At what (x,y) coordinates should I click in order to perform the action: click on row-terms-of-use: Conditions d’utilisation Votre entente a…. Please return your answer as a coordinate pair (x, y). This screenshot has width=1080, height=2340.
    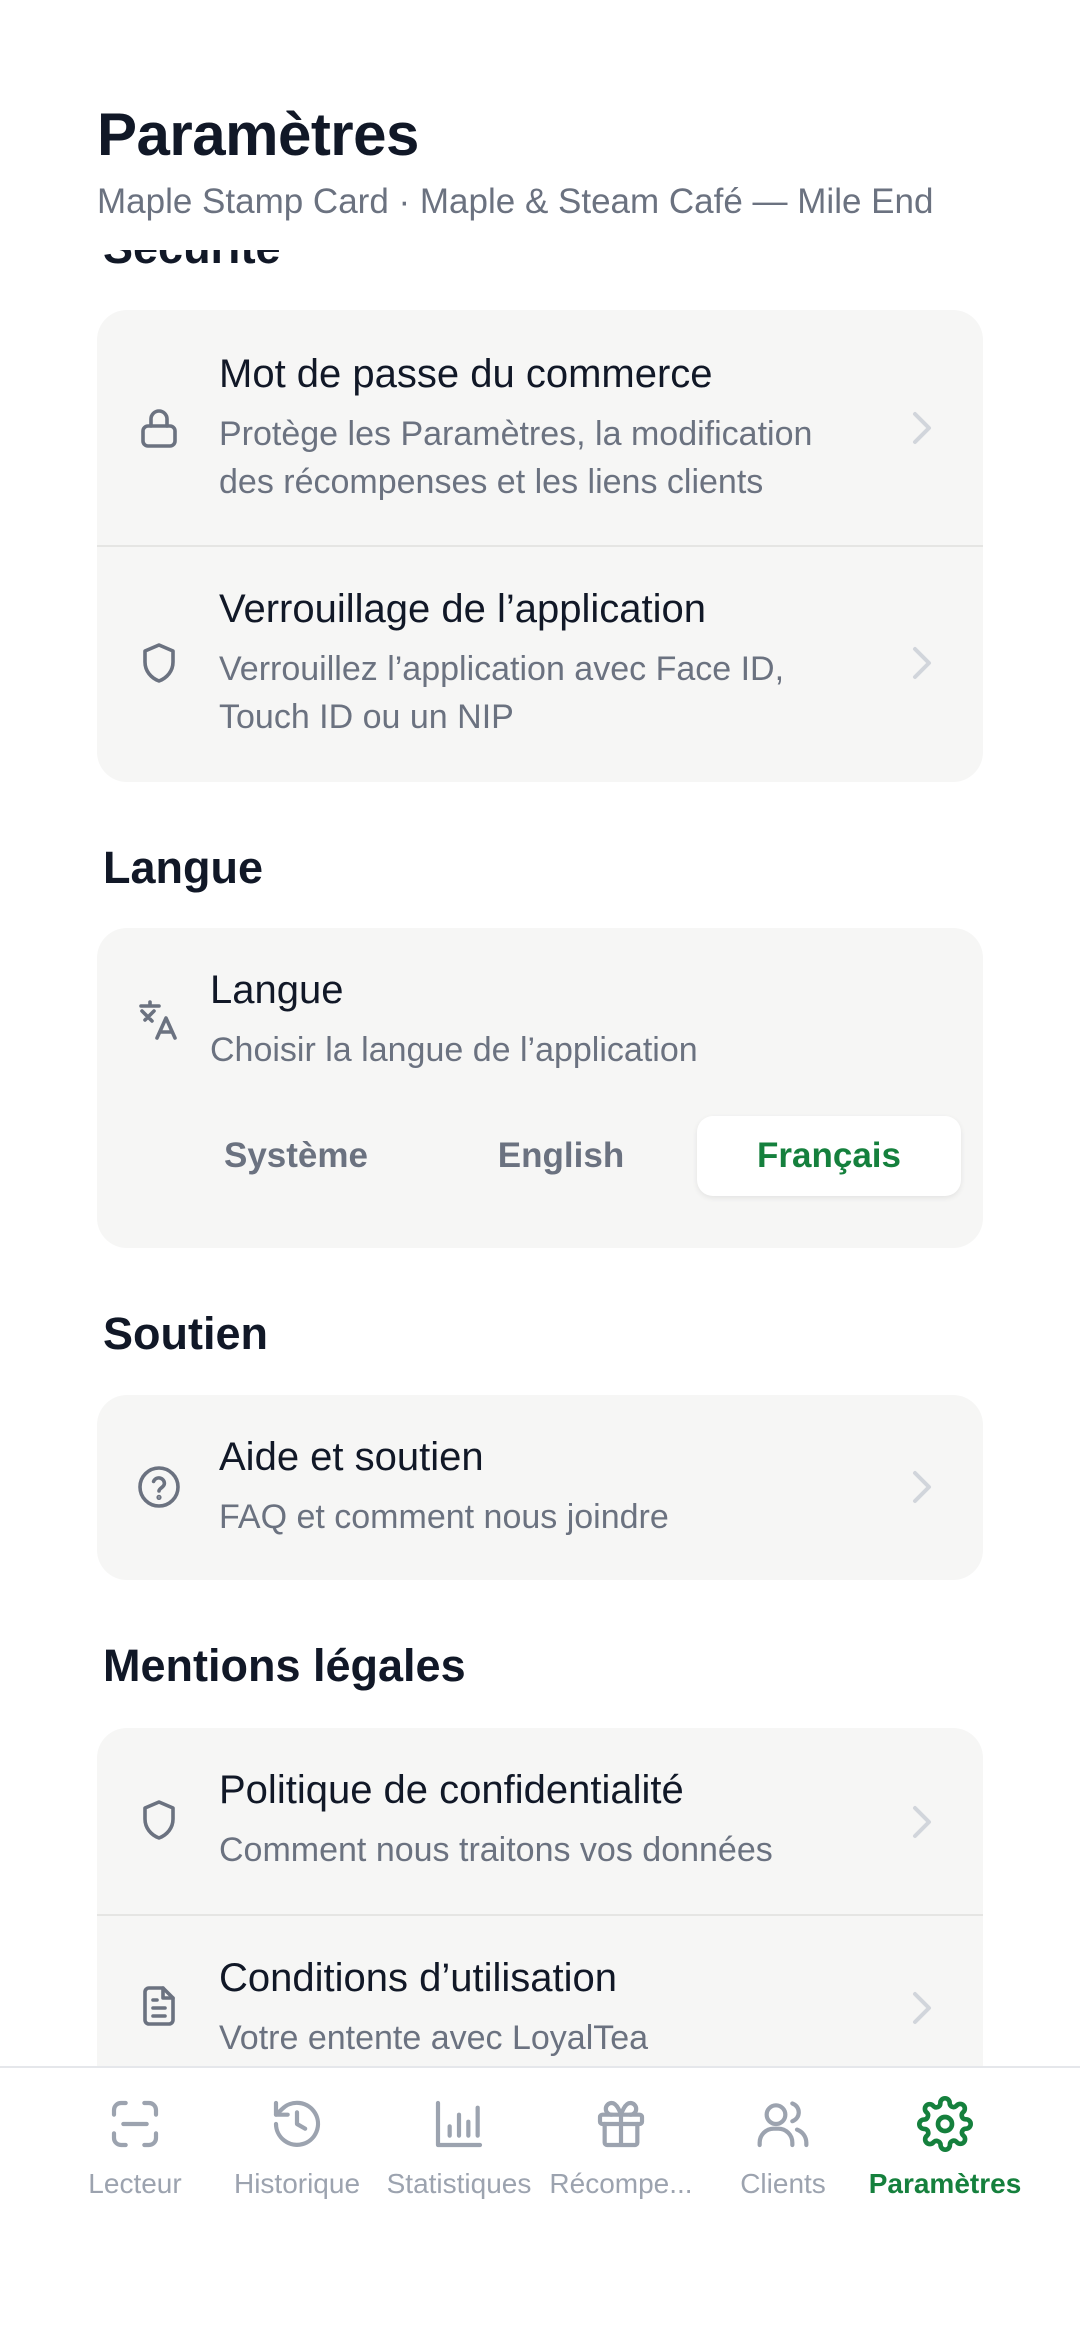
    Looking at the image, I should click on (540, 1991).